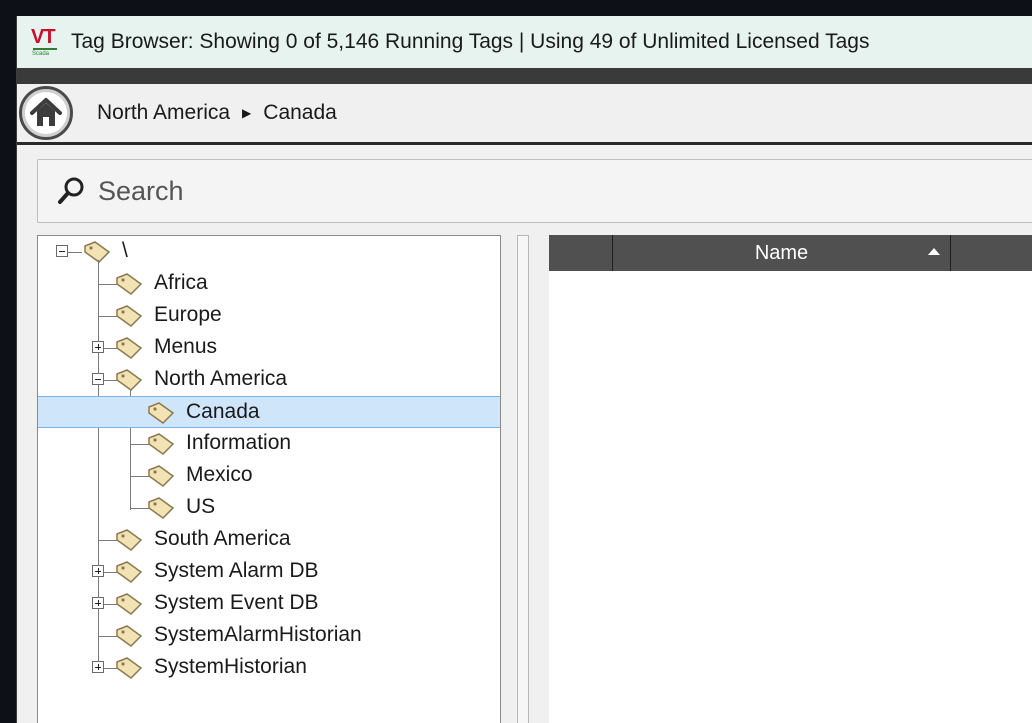  Describe the element at coordinates (581, 253) in the screenshot. I see `column-header-select` at that location.